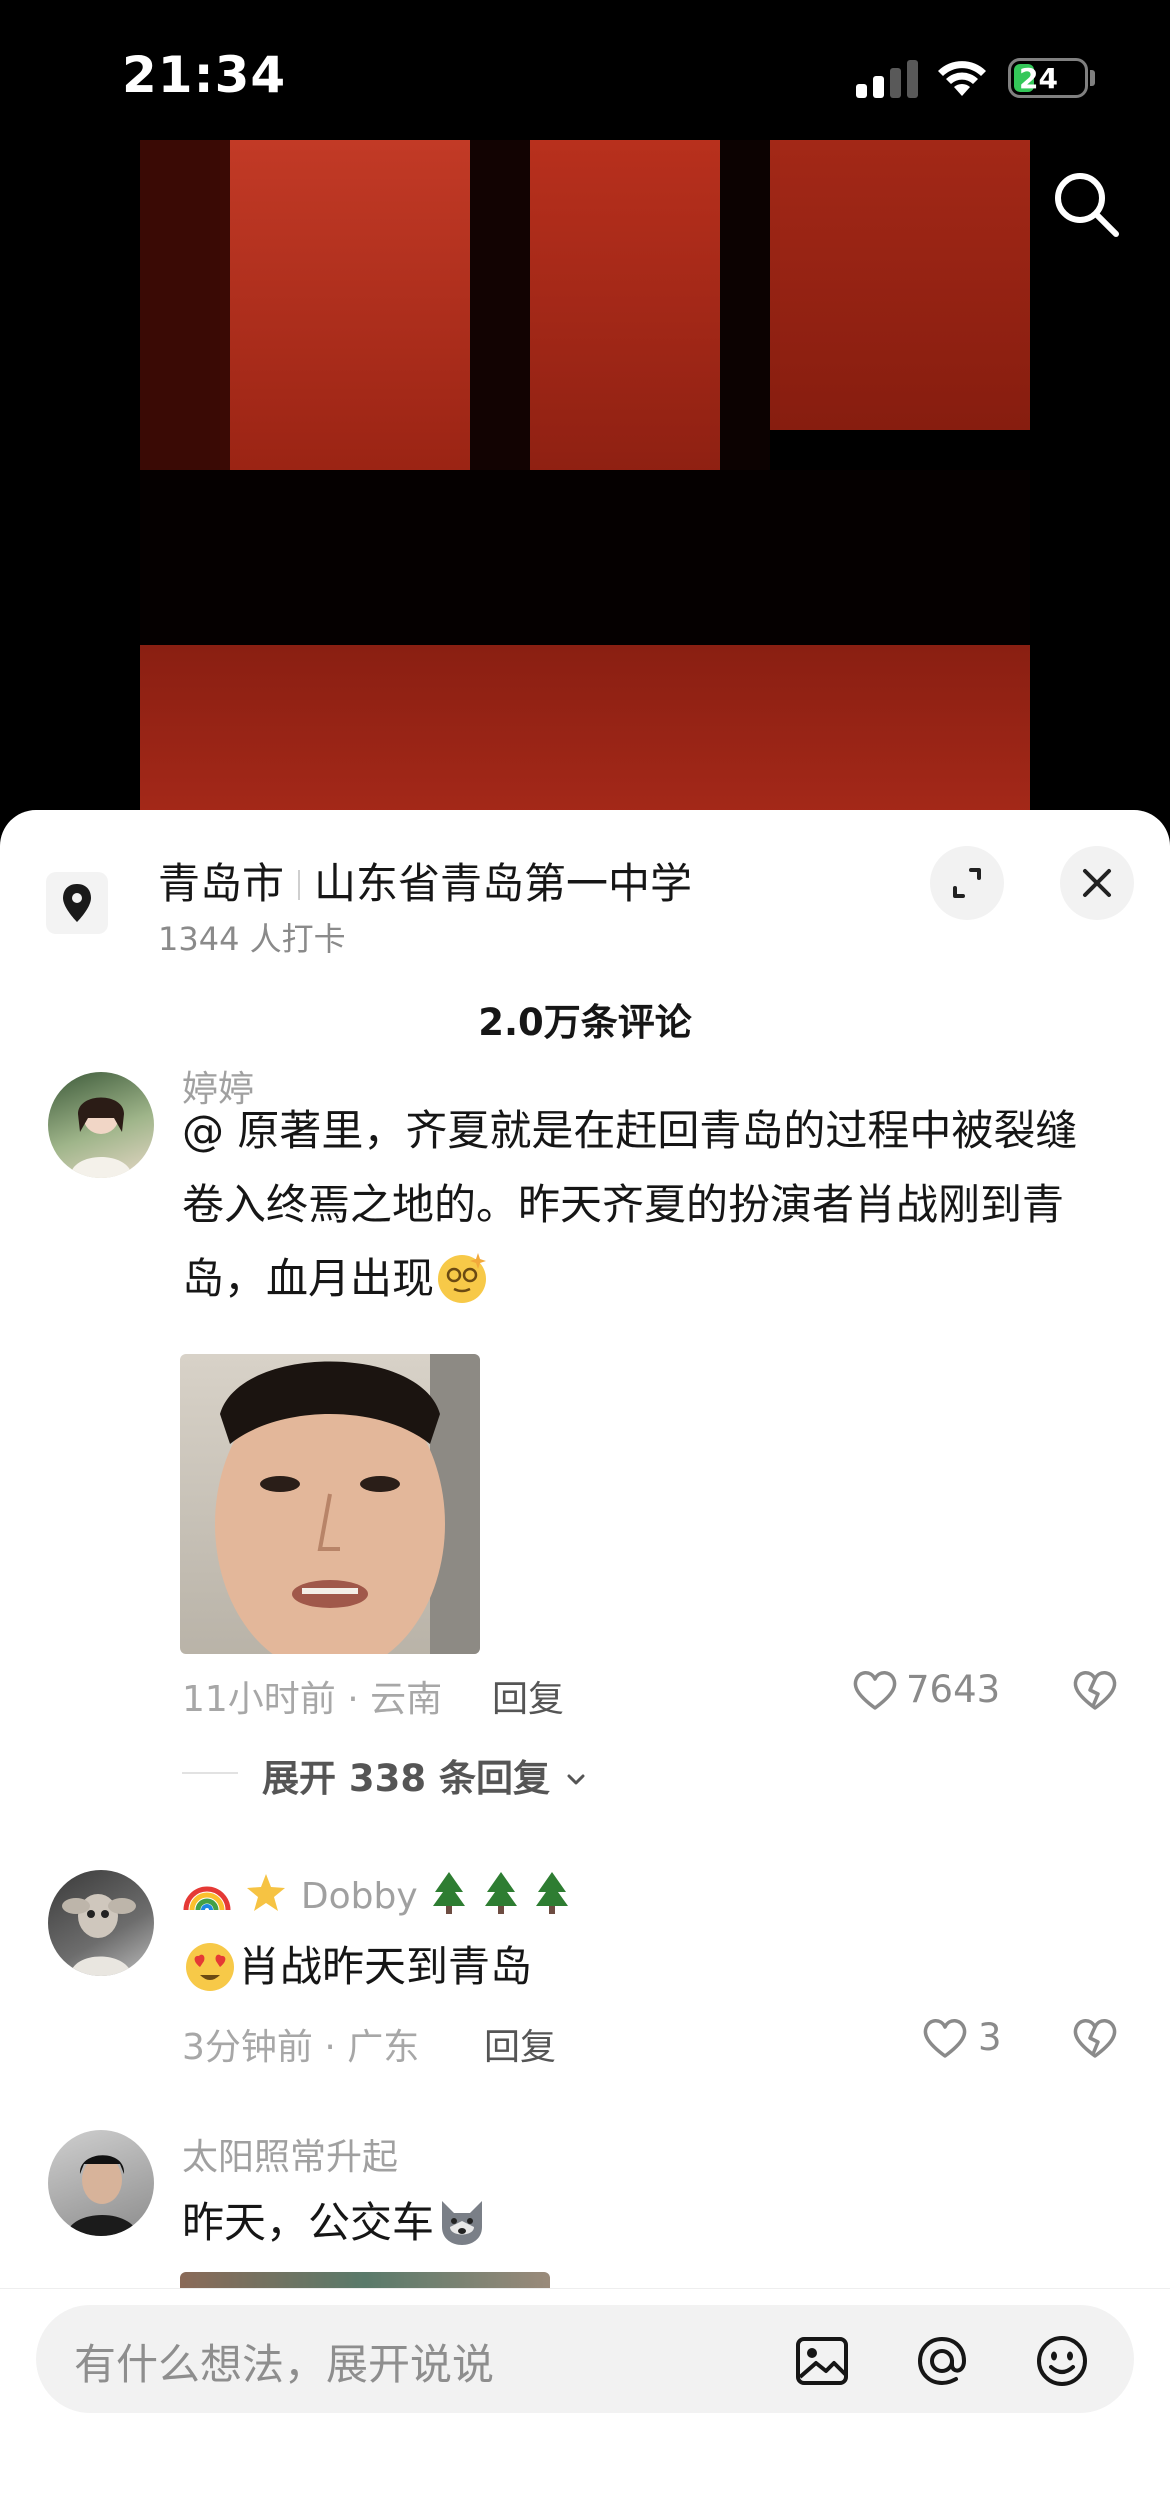 This screenshot has height=2493, width=1170. I want to click on emoji-icon, so click(1062, 2361).